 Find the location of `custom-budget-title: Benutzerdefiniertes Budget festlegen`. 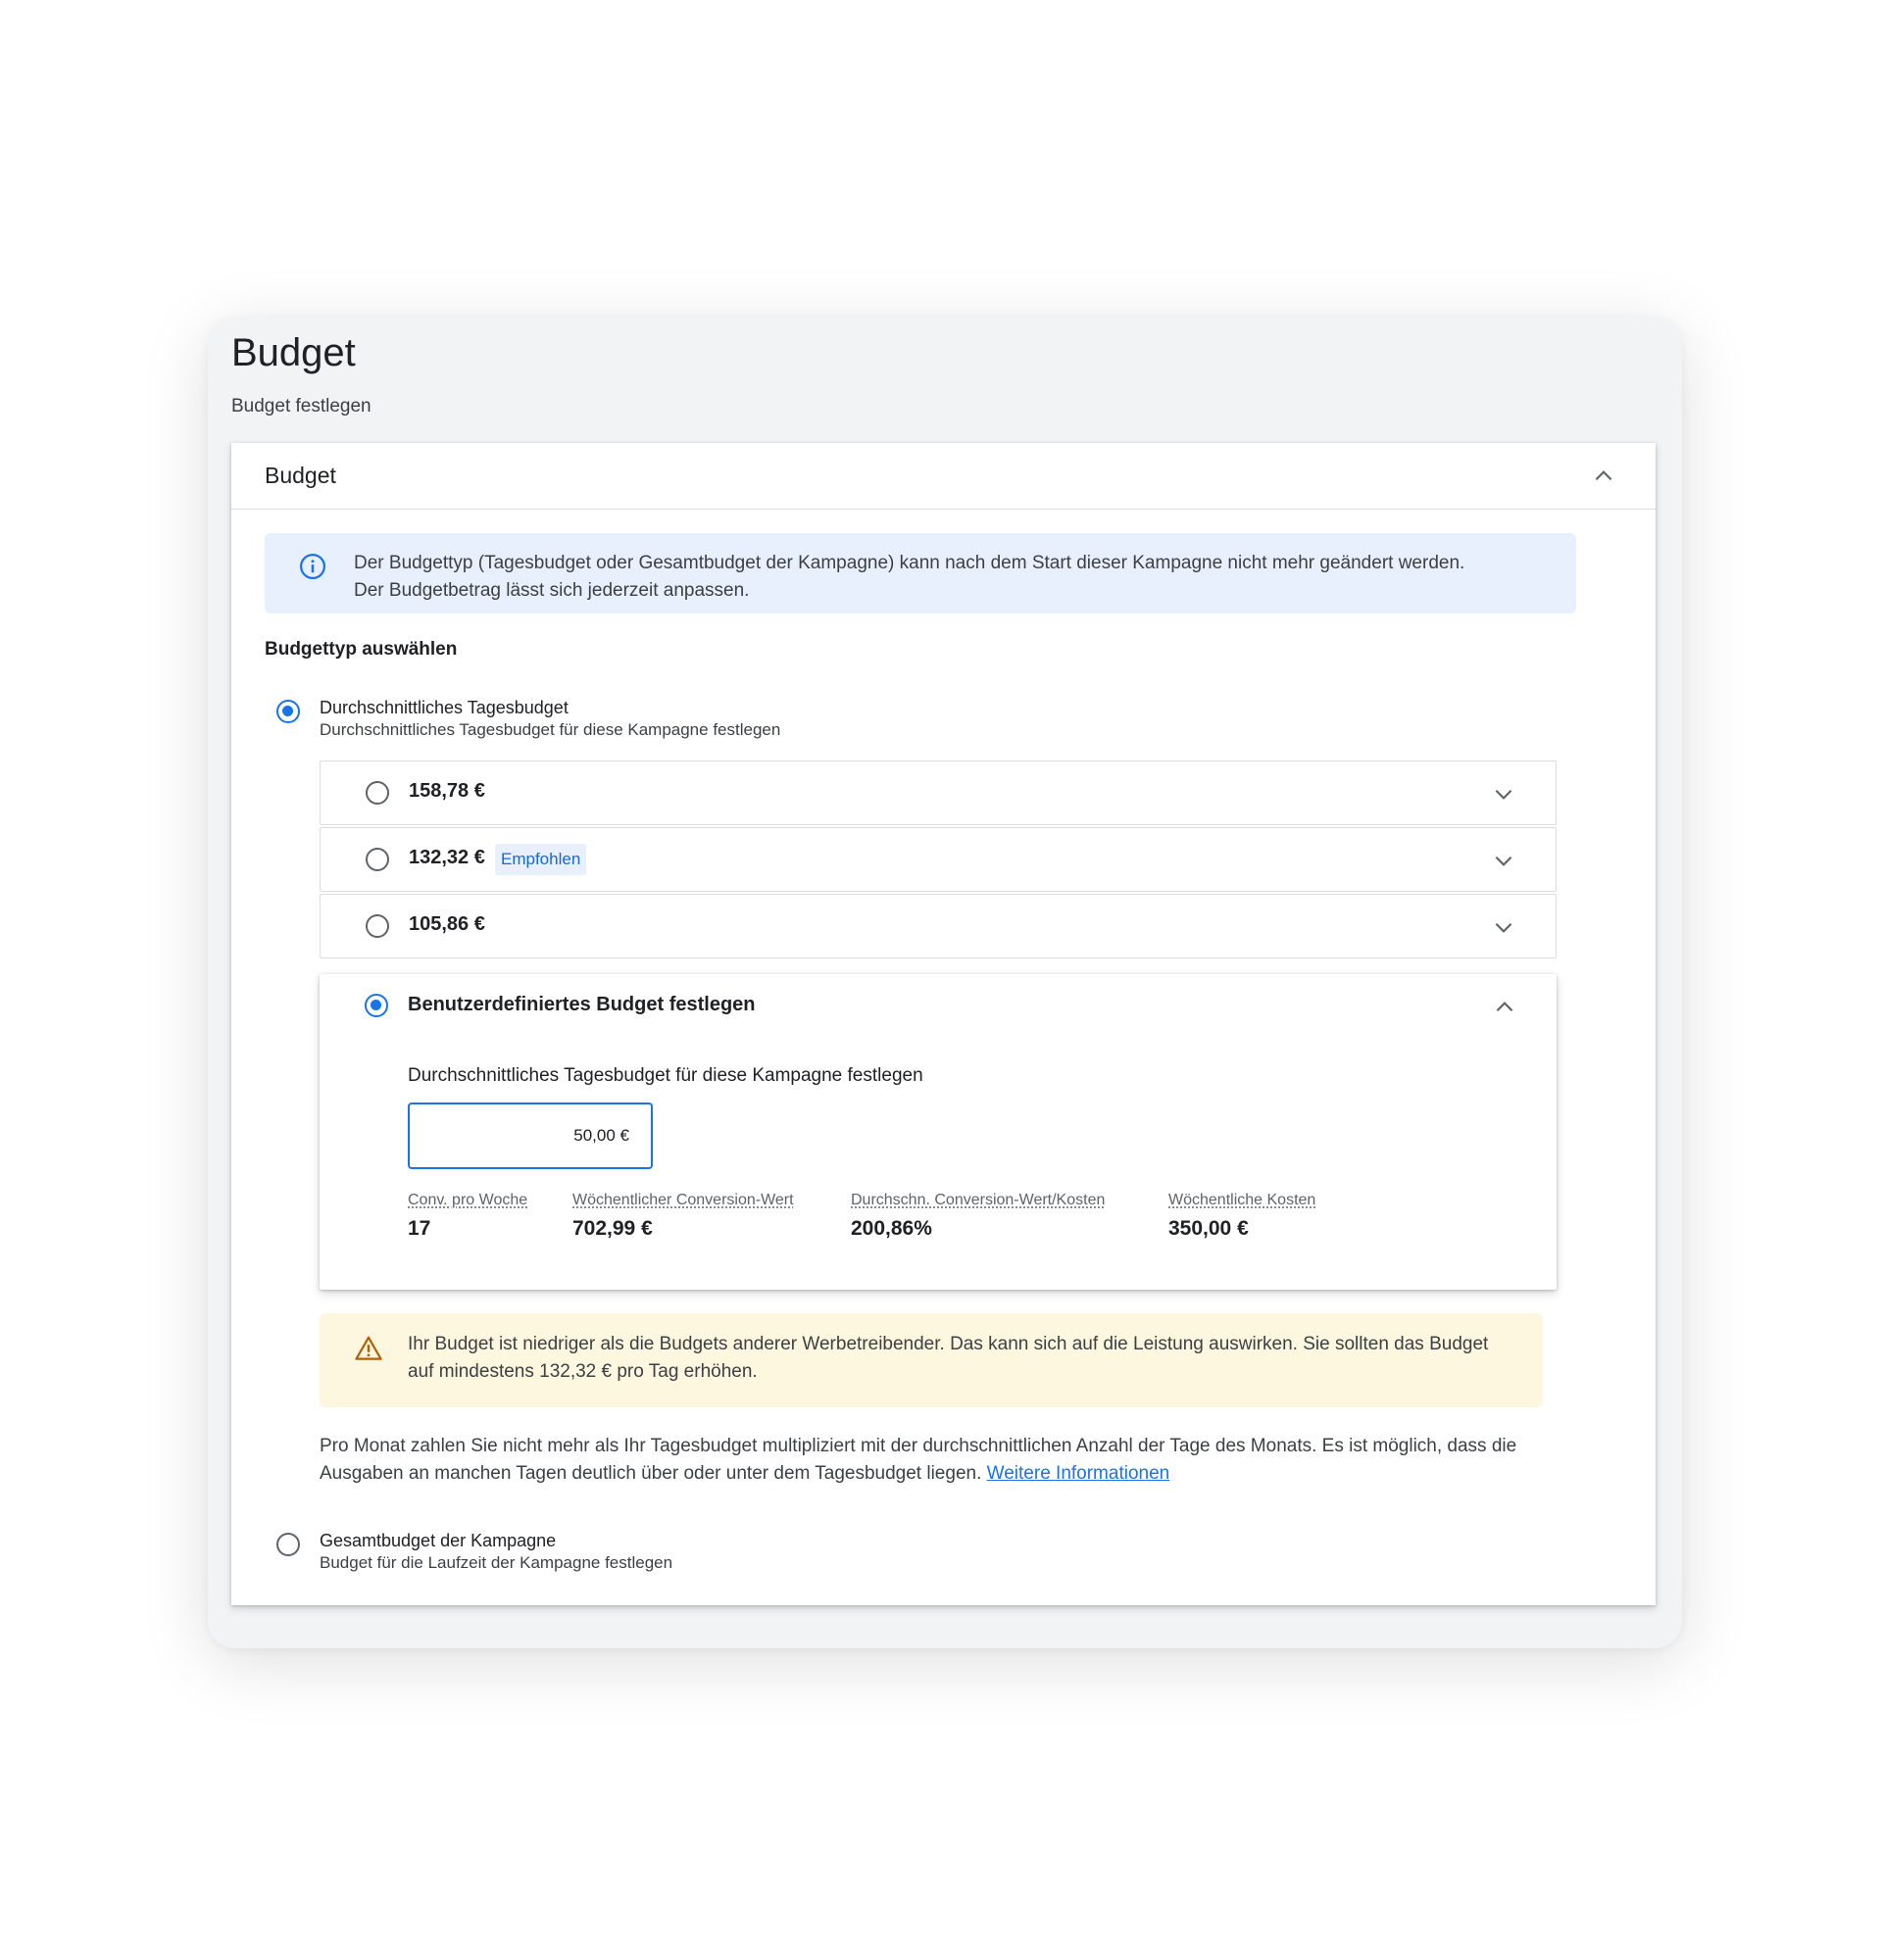

custom-budget-title: Benutzerdefiniertes Budget festlegen is located at coordinates (582, 1005).